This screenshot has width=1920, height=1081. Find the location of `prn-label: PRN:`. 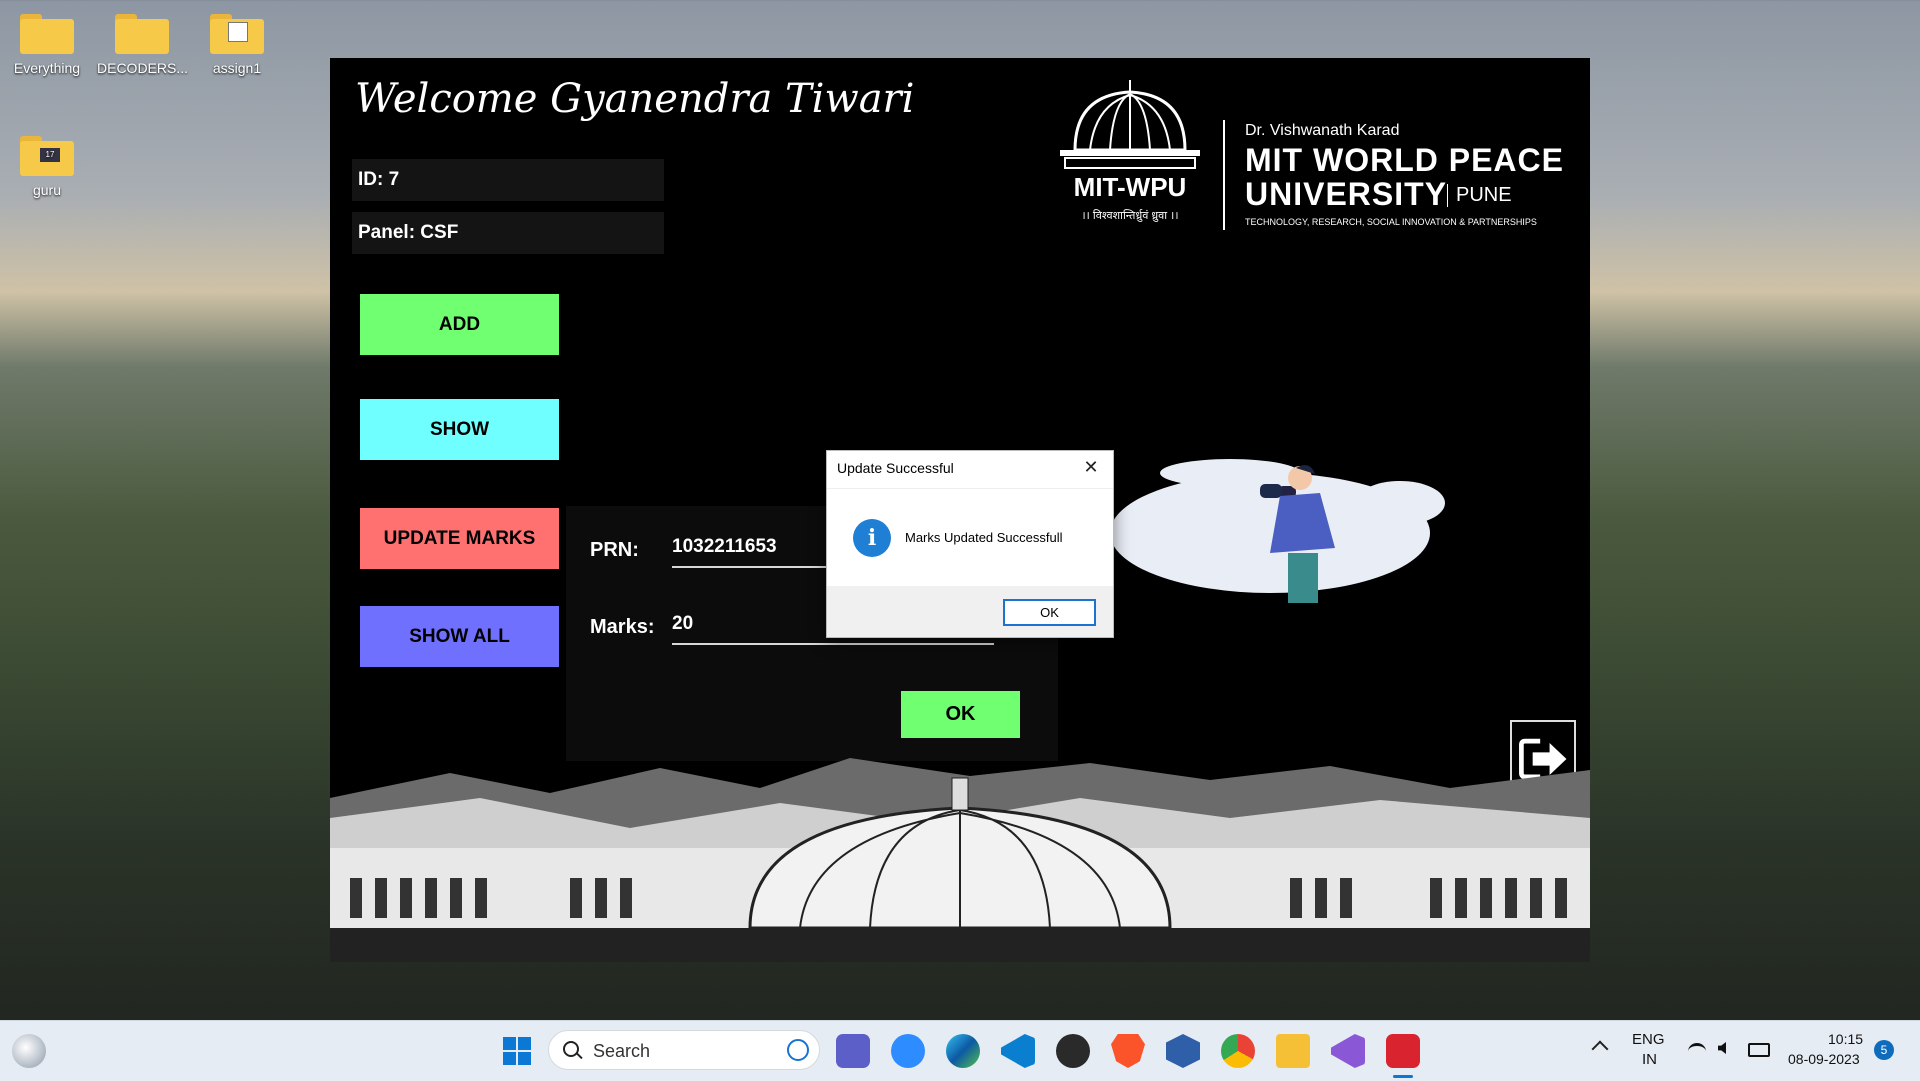

prn-label: PRN: is located at coordinates (614, 550).